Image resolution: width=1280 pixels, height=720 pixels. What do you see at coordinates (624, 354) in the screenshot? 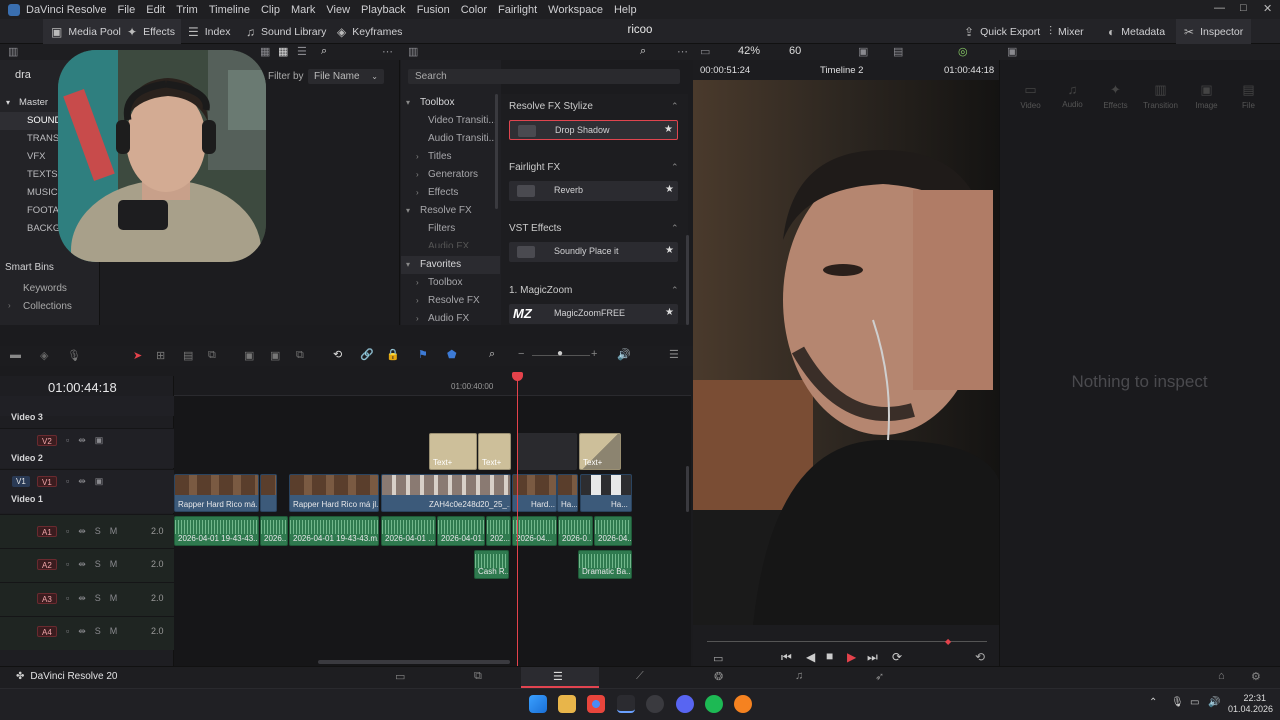
I see `volume-icon: 🔊` at bounding box center [624, 354].